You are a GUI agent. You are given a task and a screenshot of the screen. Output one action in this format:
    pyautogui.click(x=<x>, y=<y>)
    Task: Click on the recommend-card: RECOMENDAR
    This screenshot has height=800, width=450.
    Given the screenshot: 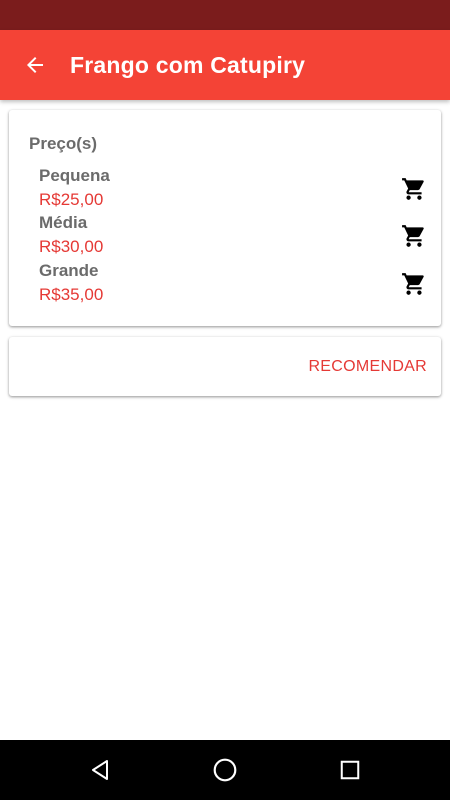 What is the action you would take?
    pyautogui.click(x=225, y=366)
    